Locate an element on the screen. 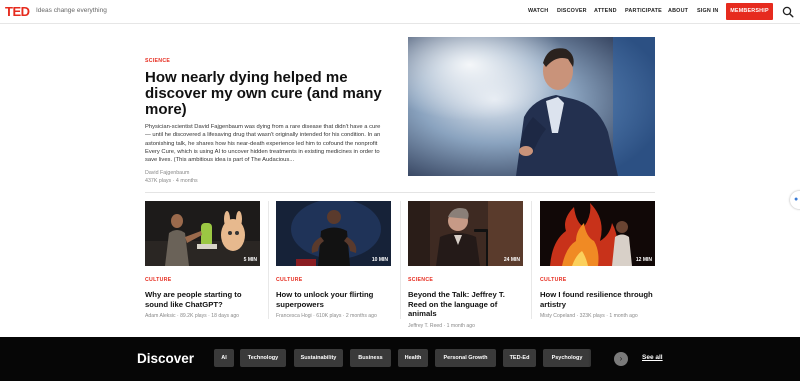 The height and width of the screenshot is (381, 800). card-category: SCIENCE is located at coordinates (421, 280).